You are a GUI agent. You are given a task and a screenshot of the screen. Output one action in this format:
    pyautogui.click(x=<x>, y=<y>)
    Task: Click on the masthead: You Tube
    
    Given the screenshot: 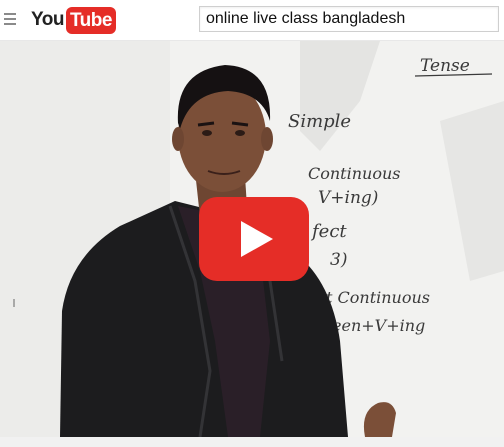 What is the action you would take?
    pyautogui.click(x=252, y=20)
    